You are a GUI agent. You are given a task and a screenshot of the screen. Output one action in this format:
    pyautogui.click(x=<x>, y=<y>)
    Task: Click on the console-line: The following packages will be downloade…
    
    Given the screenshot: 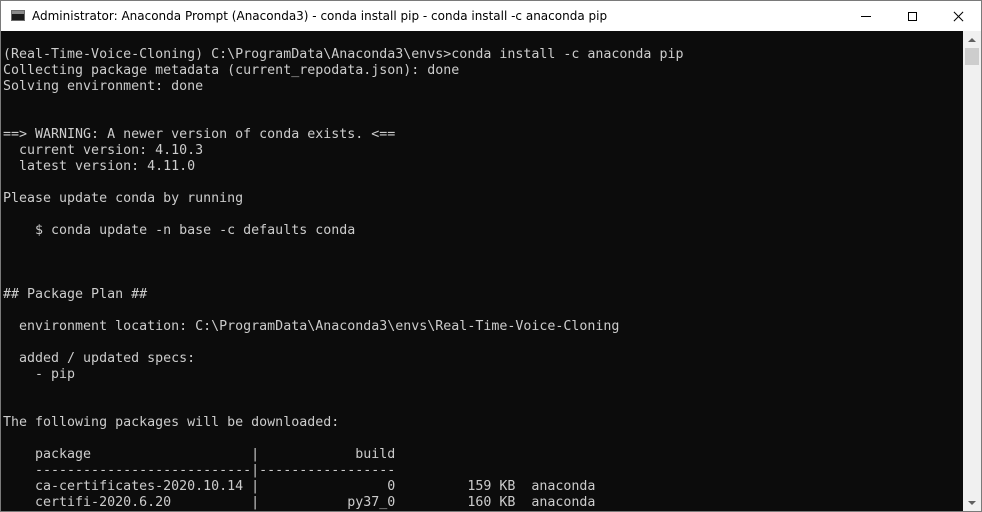 What is the action you would take?
    pyautogui.click(x=171, y=422)
    